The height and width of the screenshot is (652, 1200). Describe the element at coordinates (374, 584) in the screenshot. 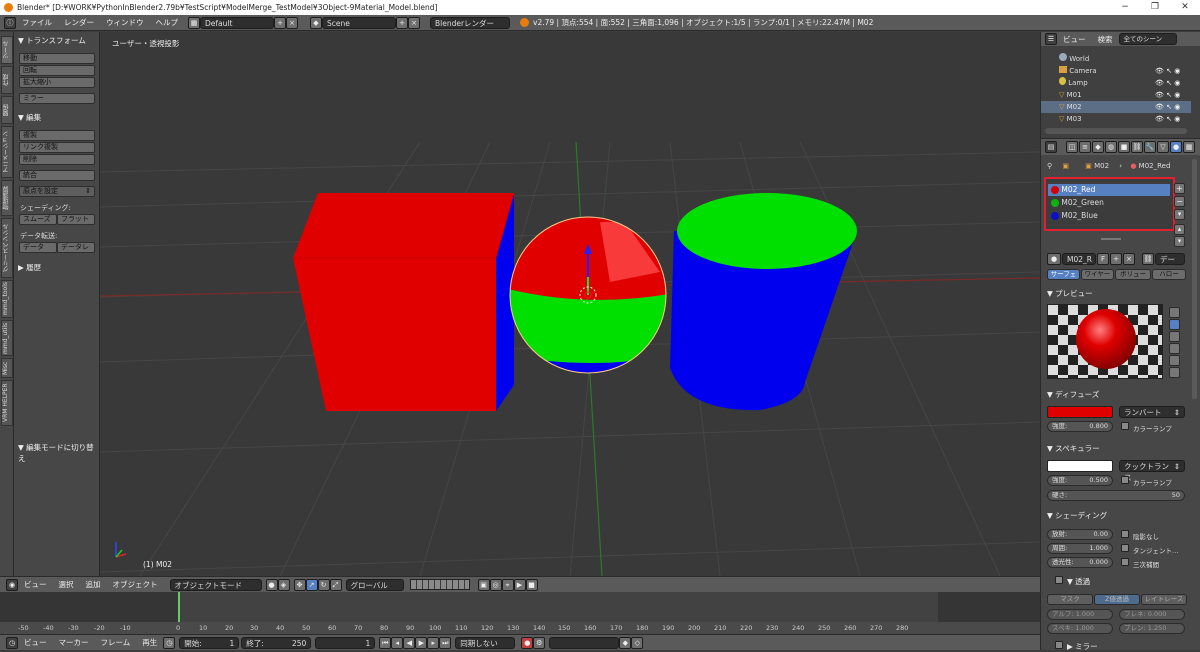

I see `orientation-select: グローバル` at that location.